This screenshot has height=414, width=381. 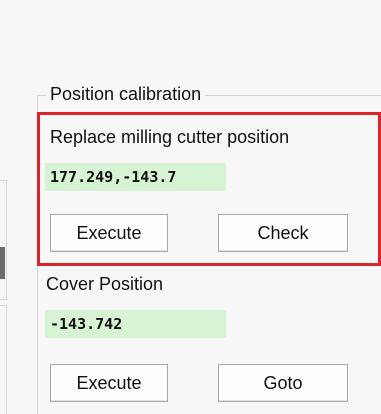 I want to click on cover-execute-button: Execute, so click(x=109, y=383).